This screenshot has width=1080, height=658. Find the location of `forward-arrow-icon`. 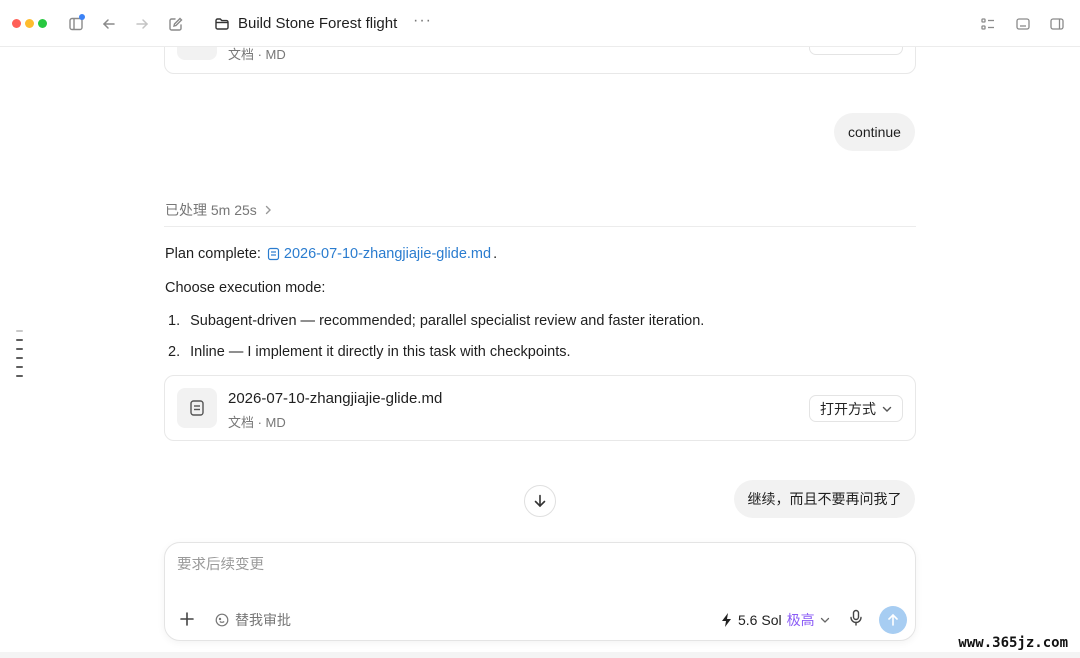

forward-arrow-icon is located at coordinates (142, 24).